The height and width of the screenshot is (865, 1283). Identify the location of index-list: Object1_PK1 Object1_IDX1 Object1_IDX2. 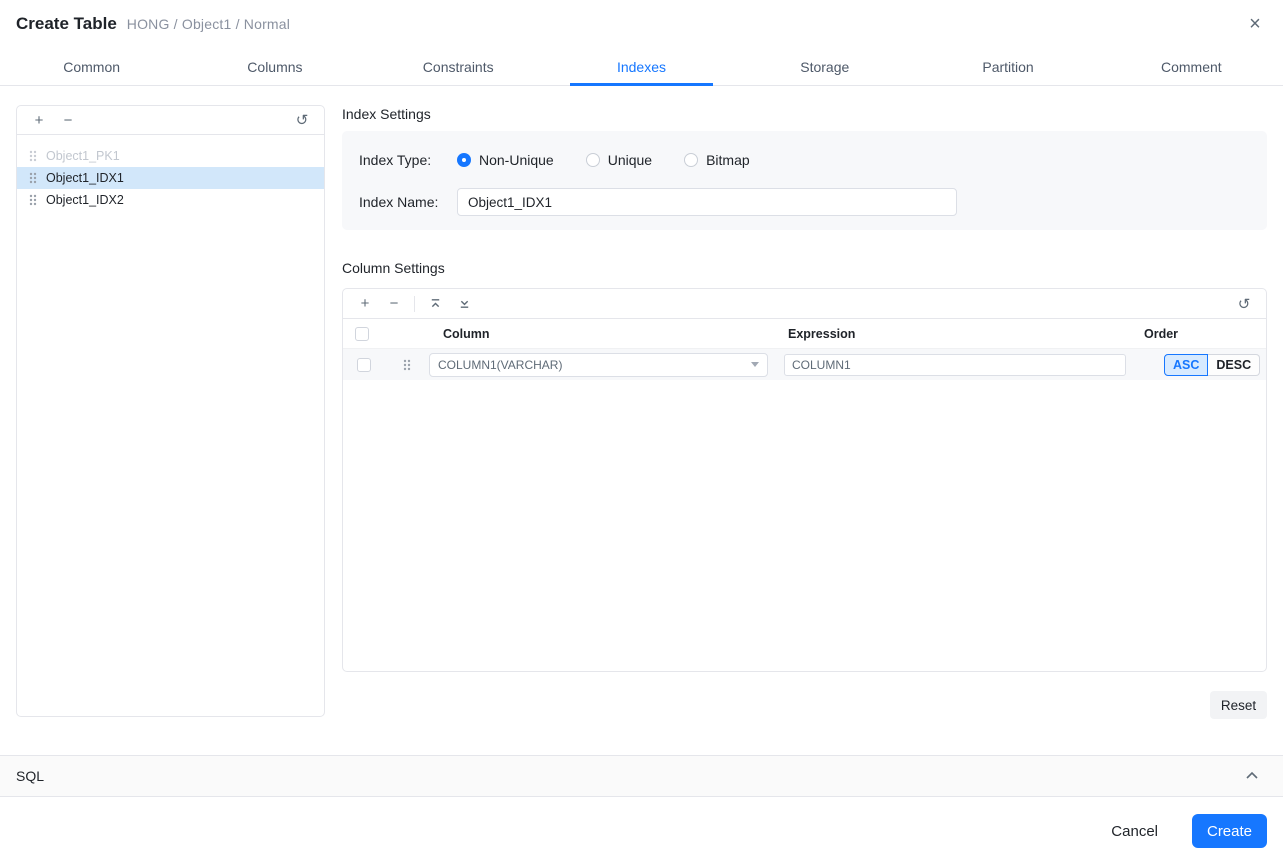
(170, 173).